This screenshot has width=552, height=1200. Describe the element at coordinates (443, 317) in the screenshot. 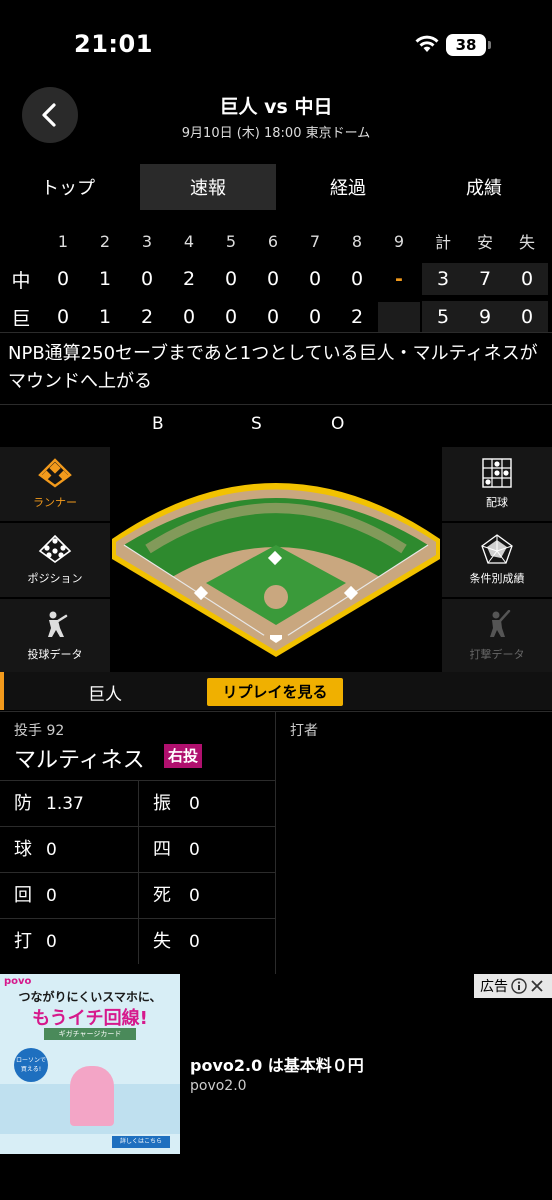

I see `total-runs: 5` at that location.